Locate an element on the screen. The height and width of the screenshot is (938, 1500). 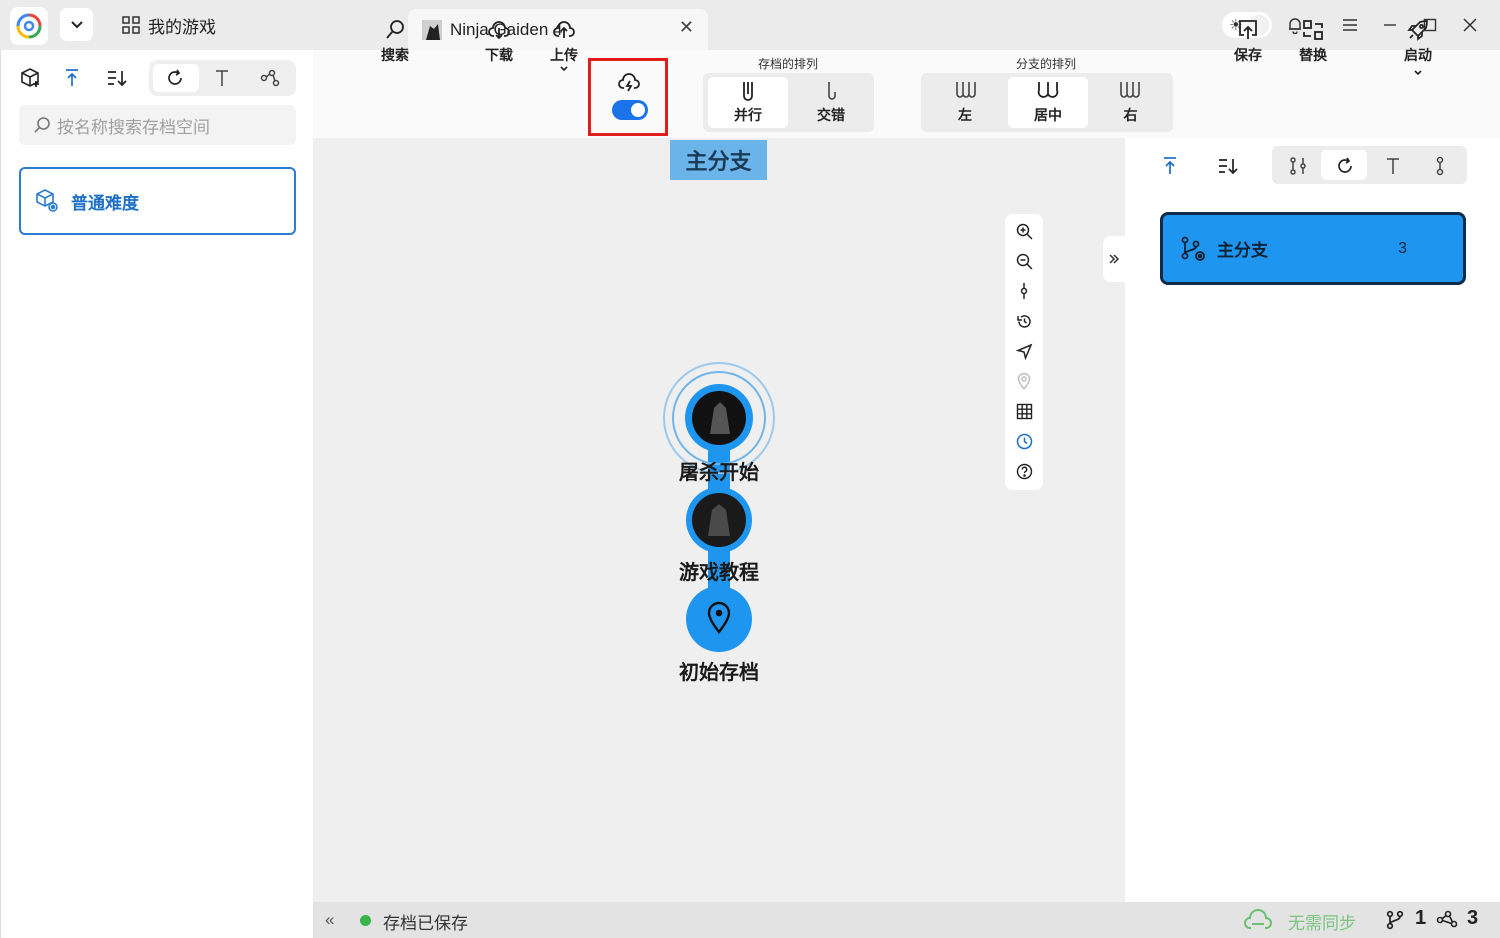
highlight-box is located at coordinates (628, 97).